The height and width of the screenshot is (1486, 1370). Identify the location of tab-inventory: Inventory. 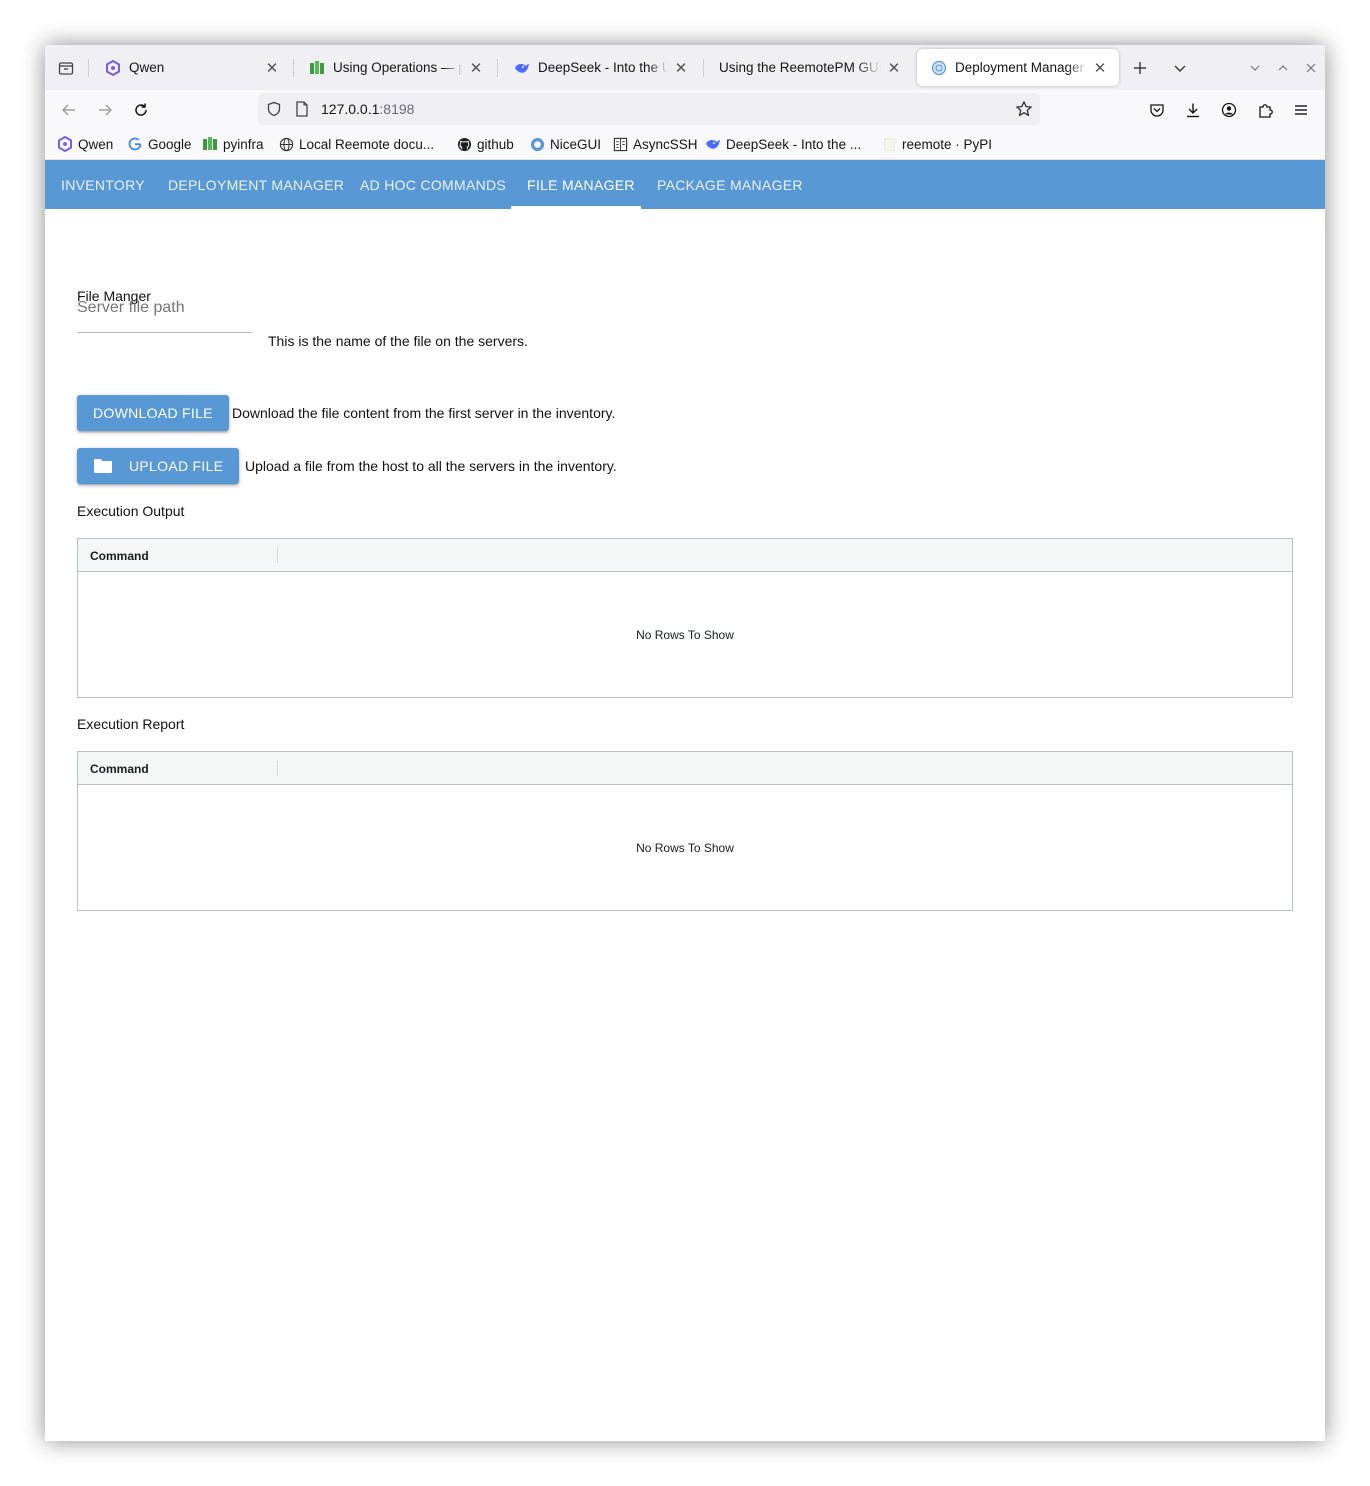
(103, 184).